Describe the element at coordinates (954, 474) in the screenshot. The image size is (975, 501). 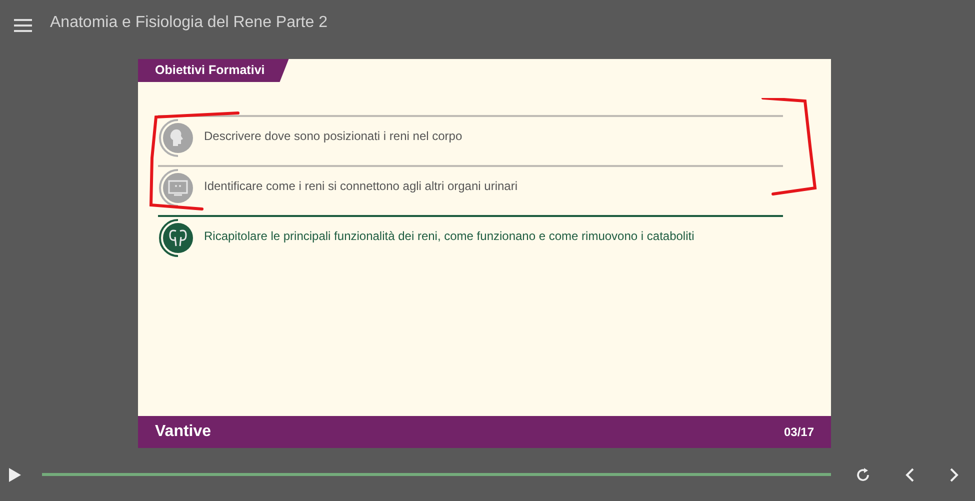
I see `next-icon` at that location.